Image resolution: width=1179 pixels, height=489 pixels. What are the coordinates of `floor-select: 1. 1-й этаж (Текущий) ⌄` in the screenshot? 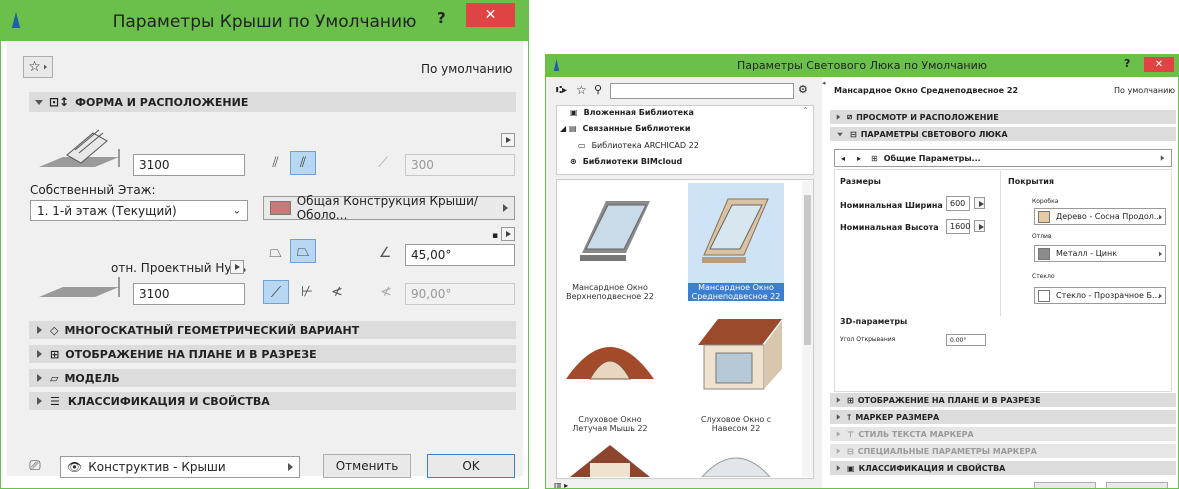 It's located at (139, 210).